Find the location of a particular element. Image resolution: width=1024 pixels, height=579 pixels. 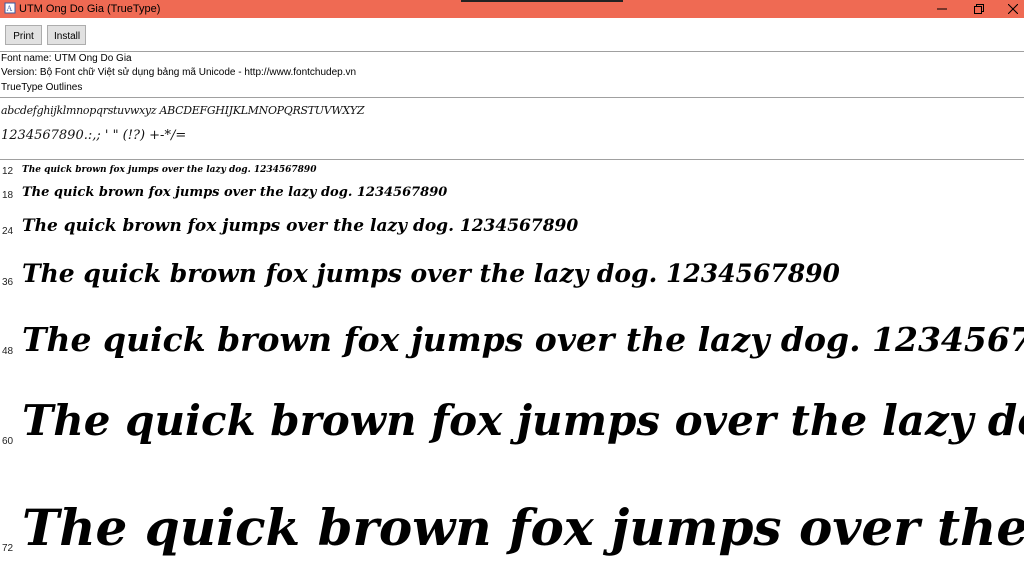

font-file-icon: A is located at coordinates (10, 8).